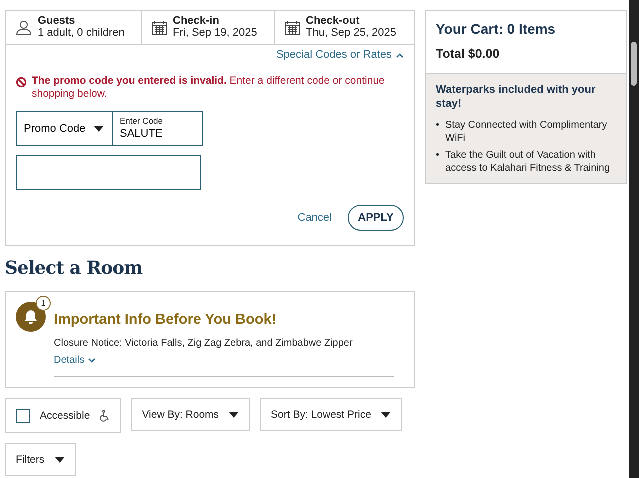 This screenshot has height=478, width=639. Describe the element at coordinates (351, 33) in the screenshot. I see `field-value: Thu, Sep 25, 2025` at that location.